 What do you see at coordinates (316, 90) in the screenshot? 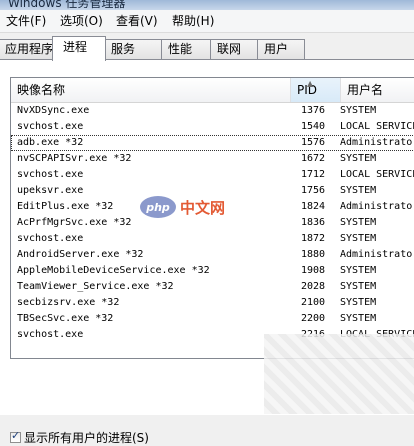
I see `column-header-pid: ▲ PID` at bounding box center [316, 90].